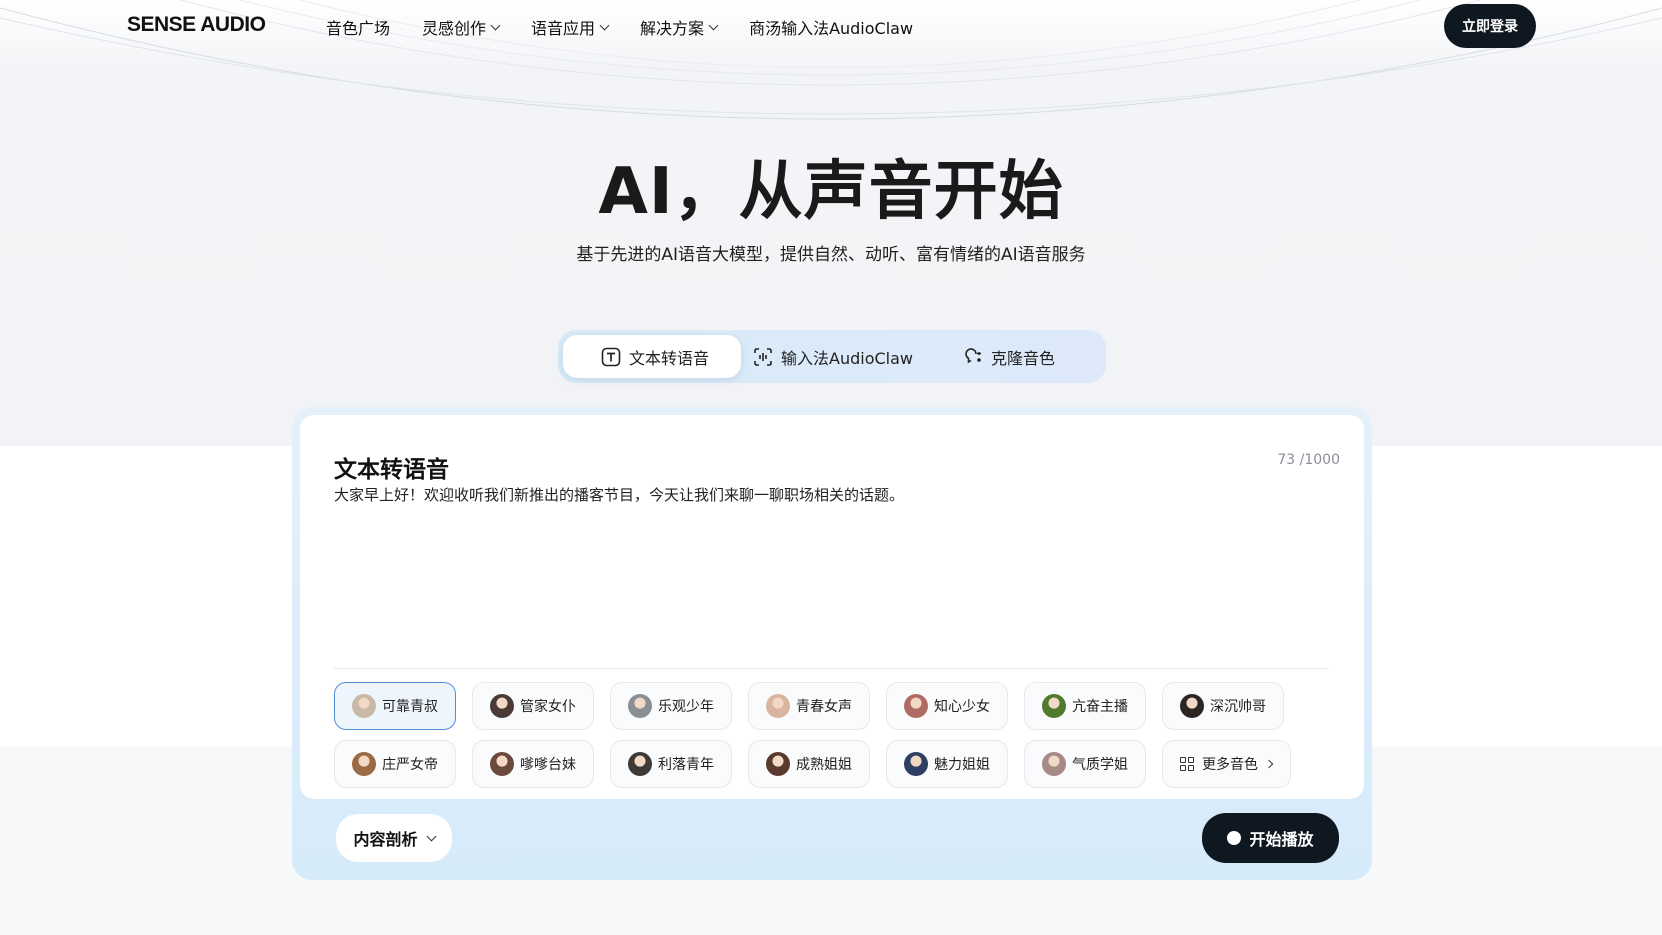  I want to click on voice-label: 成熟姐姐, so click(824, 765).